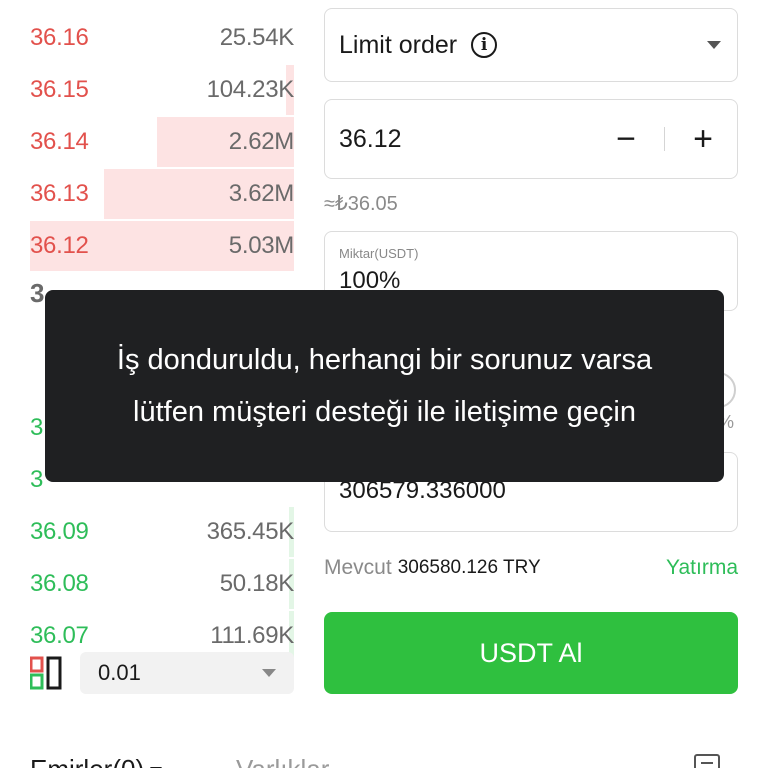  I want to click on order-type-select: Limit order i, so click(531, 45).